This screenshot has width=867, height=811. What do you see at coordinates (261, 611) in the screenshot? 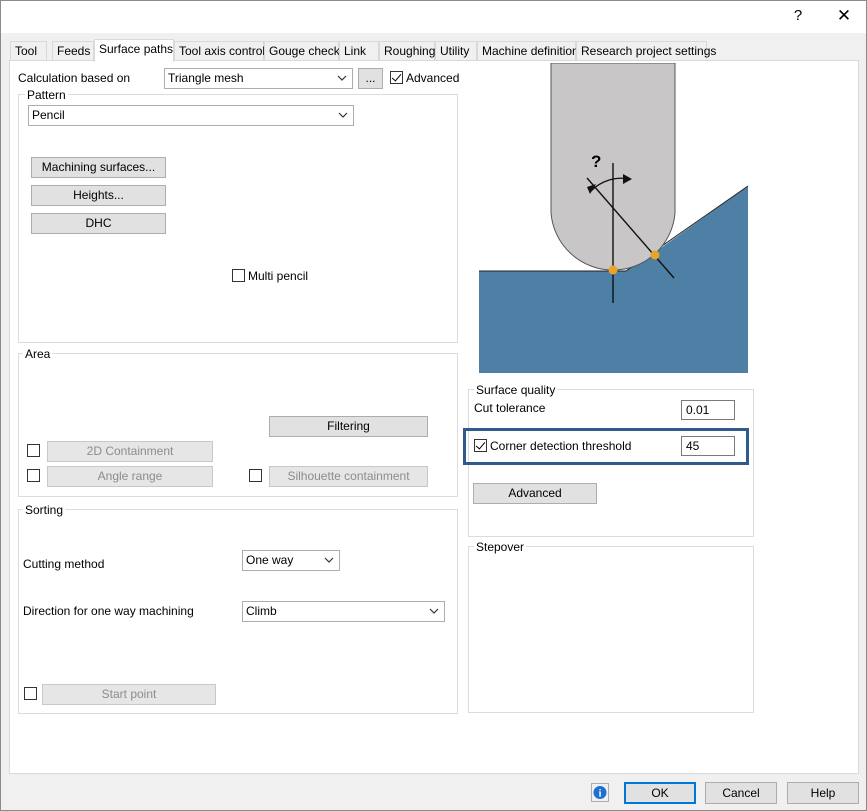
I see `direction-value: Climb` at bounding box center [261, 611].